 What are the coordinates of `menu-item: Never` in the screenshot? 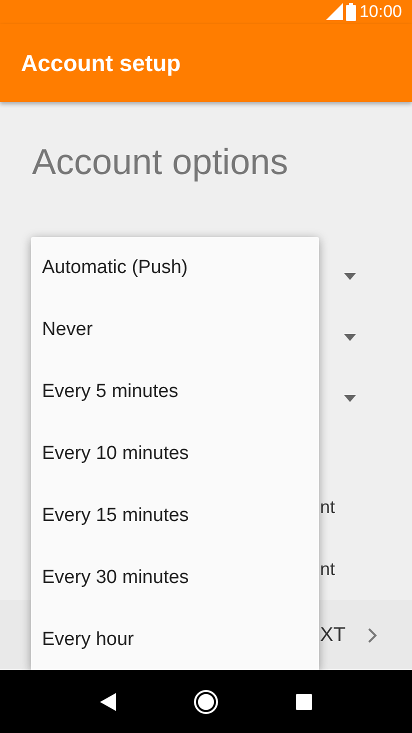 It's located at (175, 330).